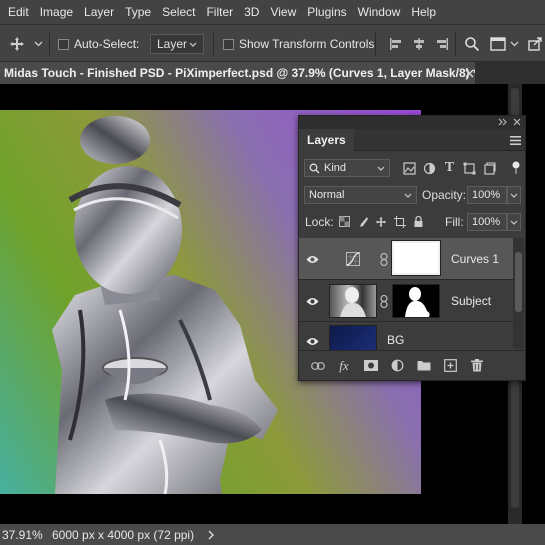 The height and width of the screenshot is (545, 545). I want to click on filter-type-icon: T, so click(449, 167).